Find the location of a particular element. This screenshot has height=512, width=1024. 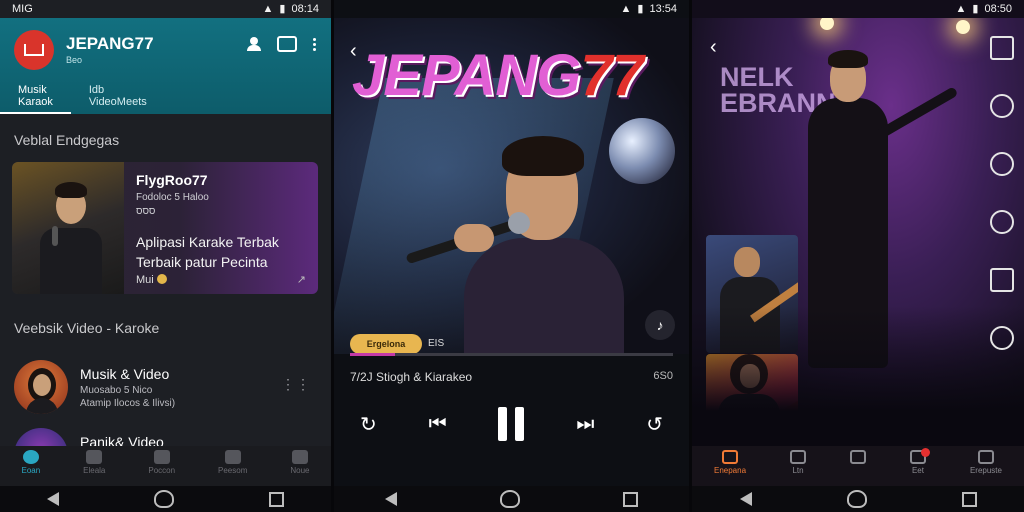

status-time: 08:14 is located at coordinates (305, 9).